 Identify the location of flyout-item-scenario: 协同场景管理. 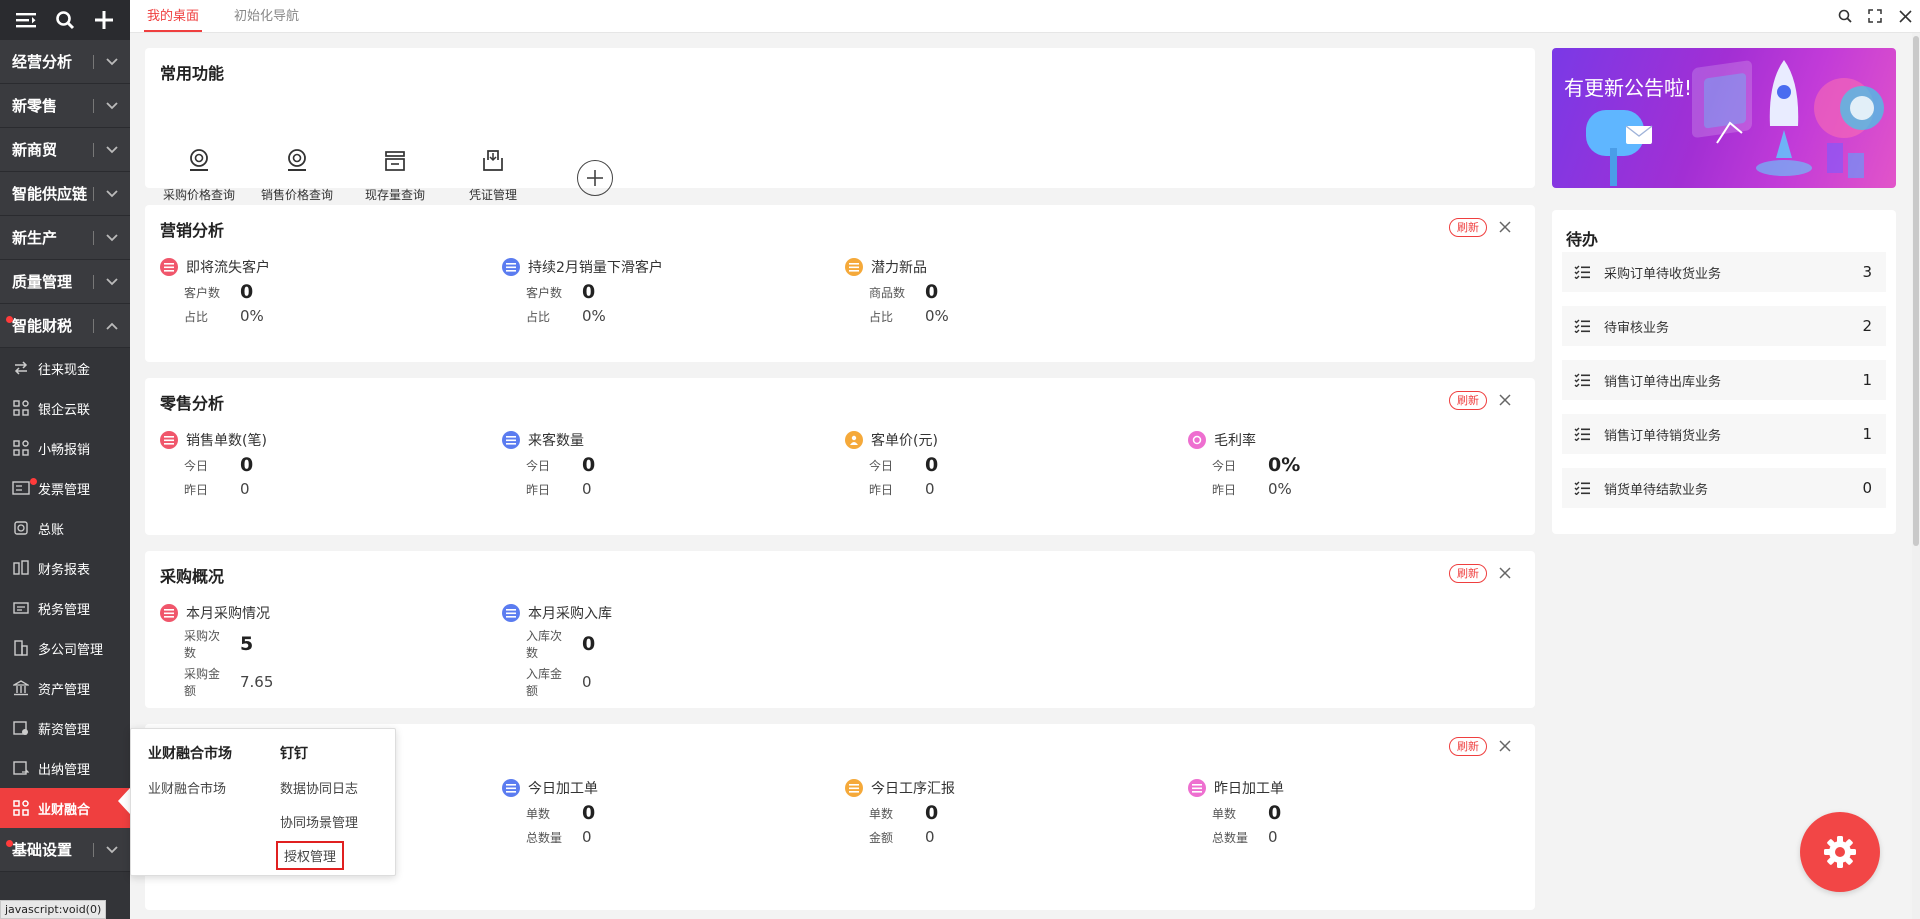
(319, 821).